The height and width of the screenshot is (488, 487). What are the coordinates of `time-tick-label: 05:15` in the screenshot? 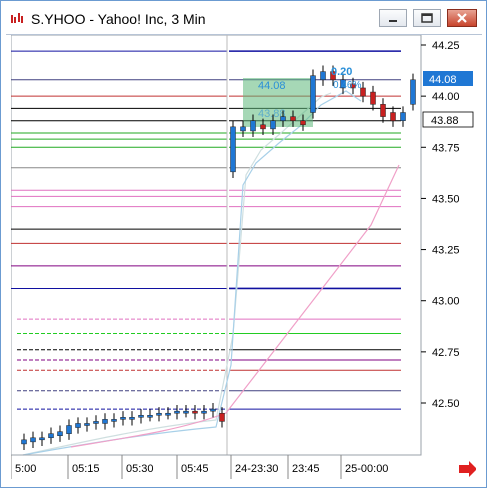 It's located at (86, 469).